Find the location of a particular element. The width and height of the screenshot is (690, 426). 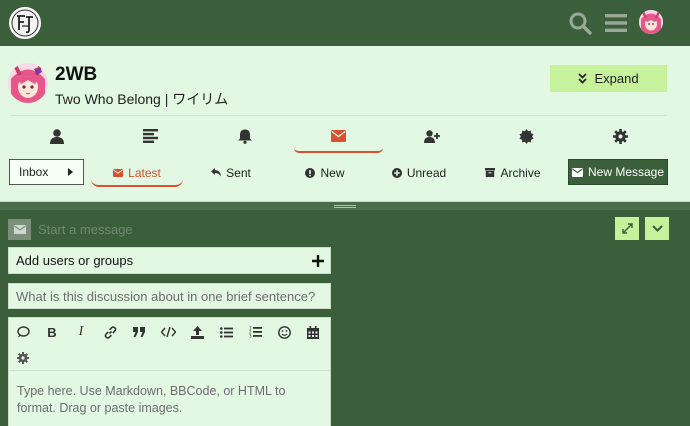

fullscreen-button is located at coordinates (627, 228).